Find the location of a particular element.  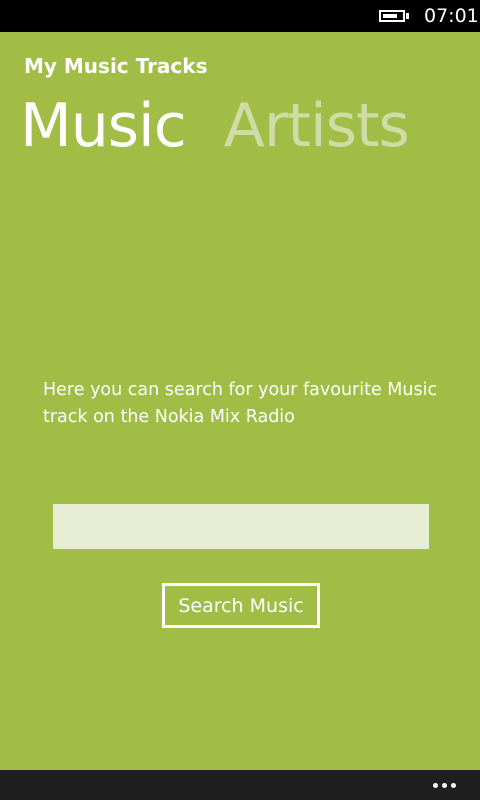

pivot-headers: Music Artists is located at coordinates (224, 126).